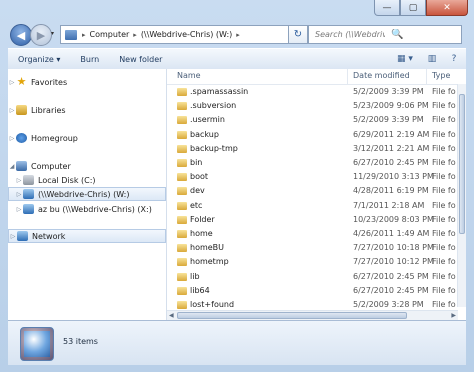 This screenshot has width=474, height=372. I want to click on scroll-right-icon: ▶, so click(453, 315).